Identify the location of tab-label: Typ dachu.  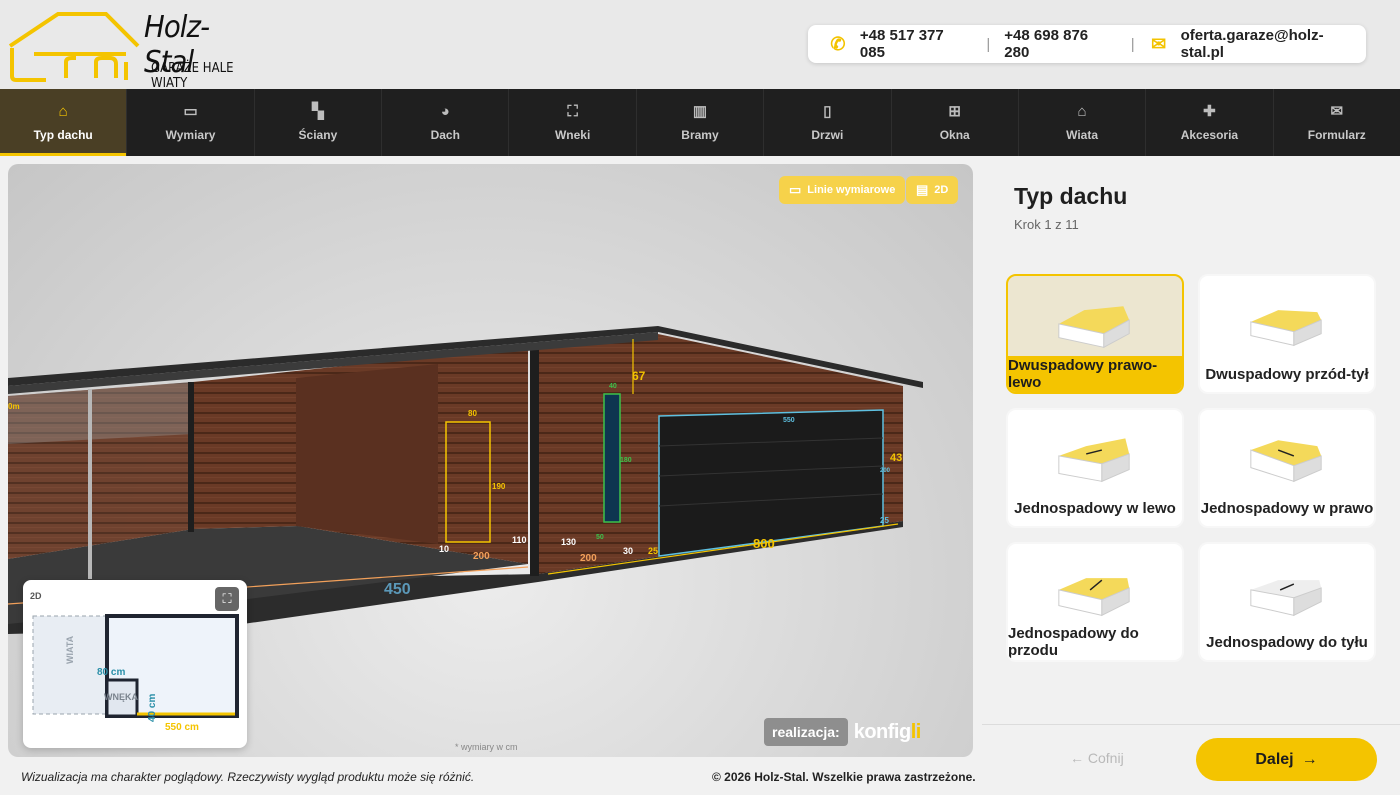
(63, 135).